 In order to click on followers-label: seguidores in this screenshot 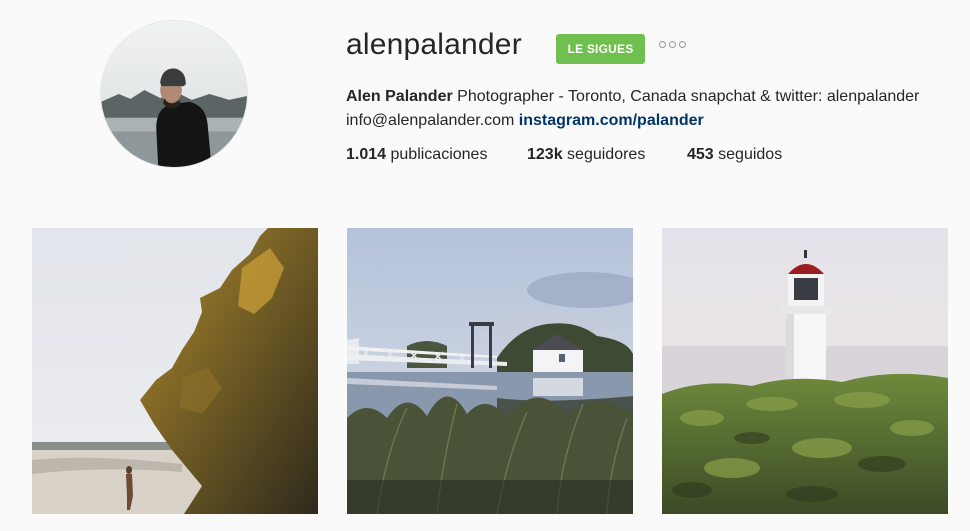, I will do `click(604, 154)`.